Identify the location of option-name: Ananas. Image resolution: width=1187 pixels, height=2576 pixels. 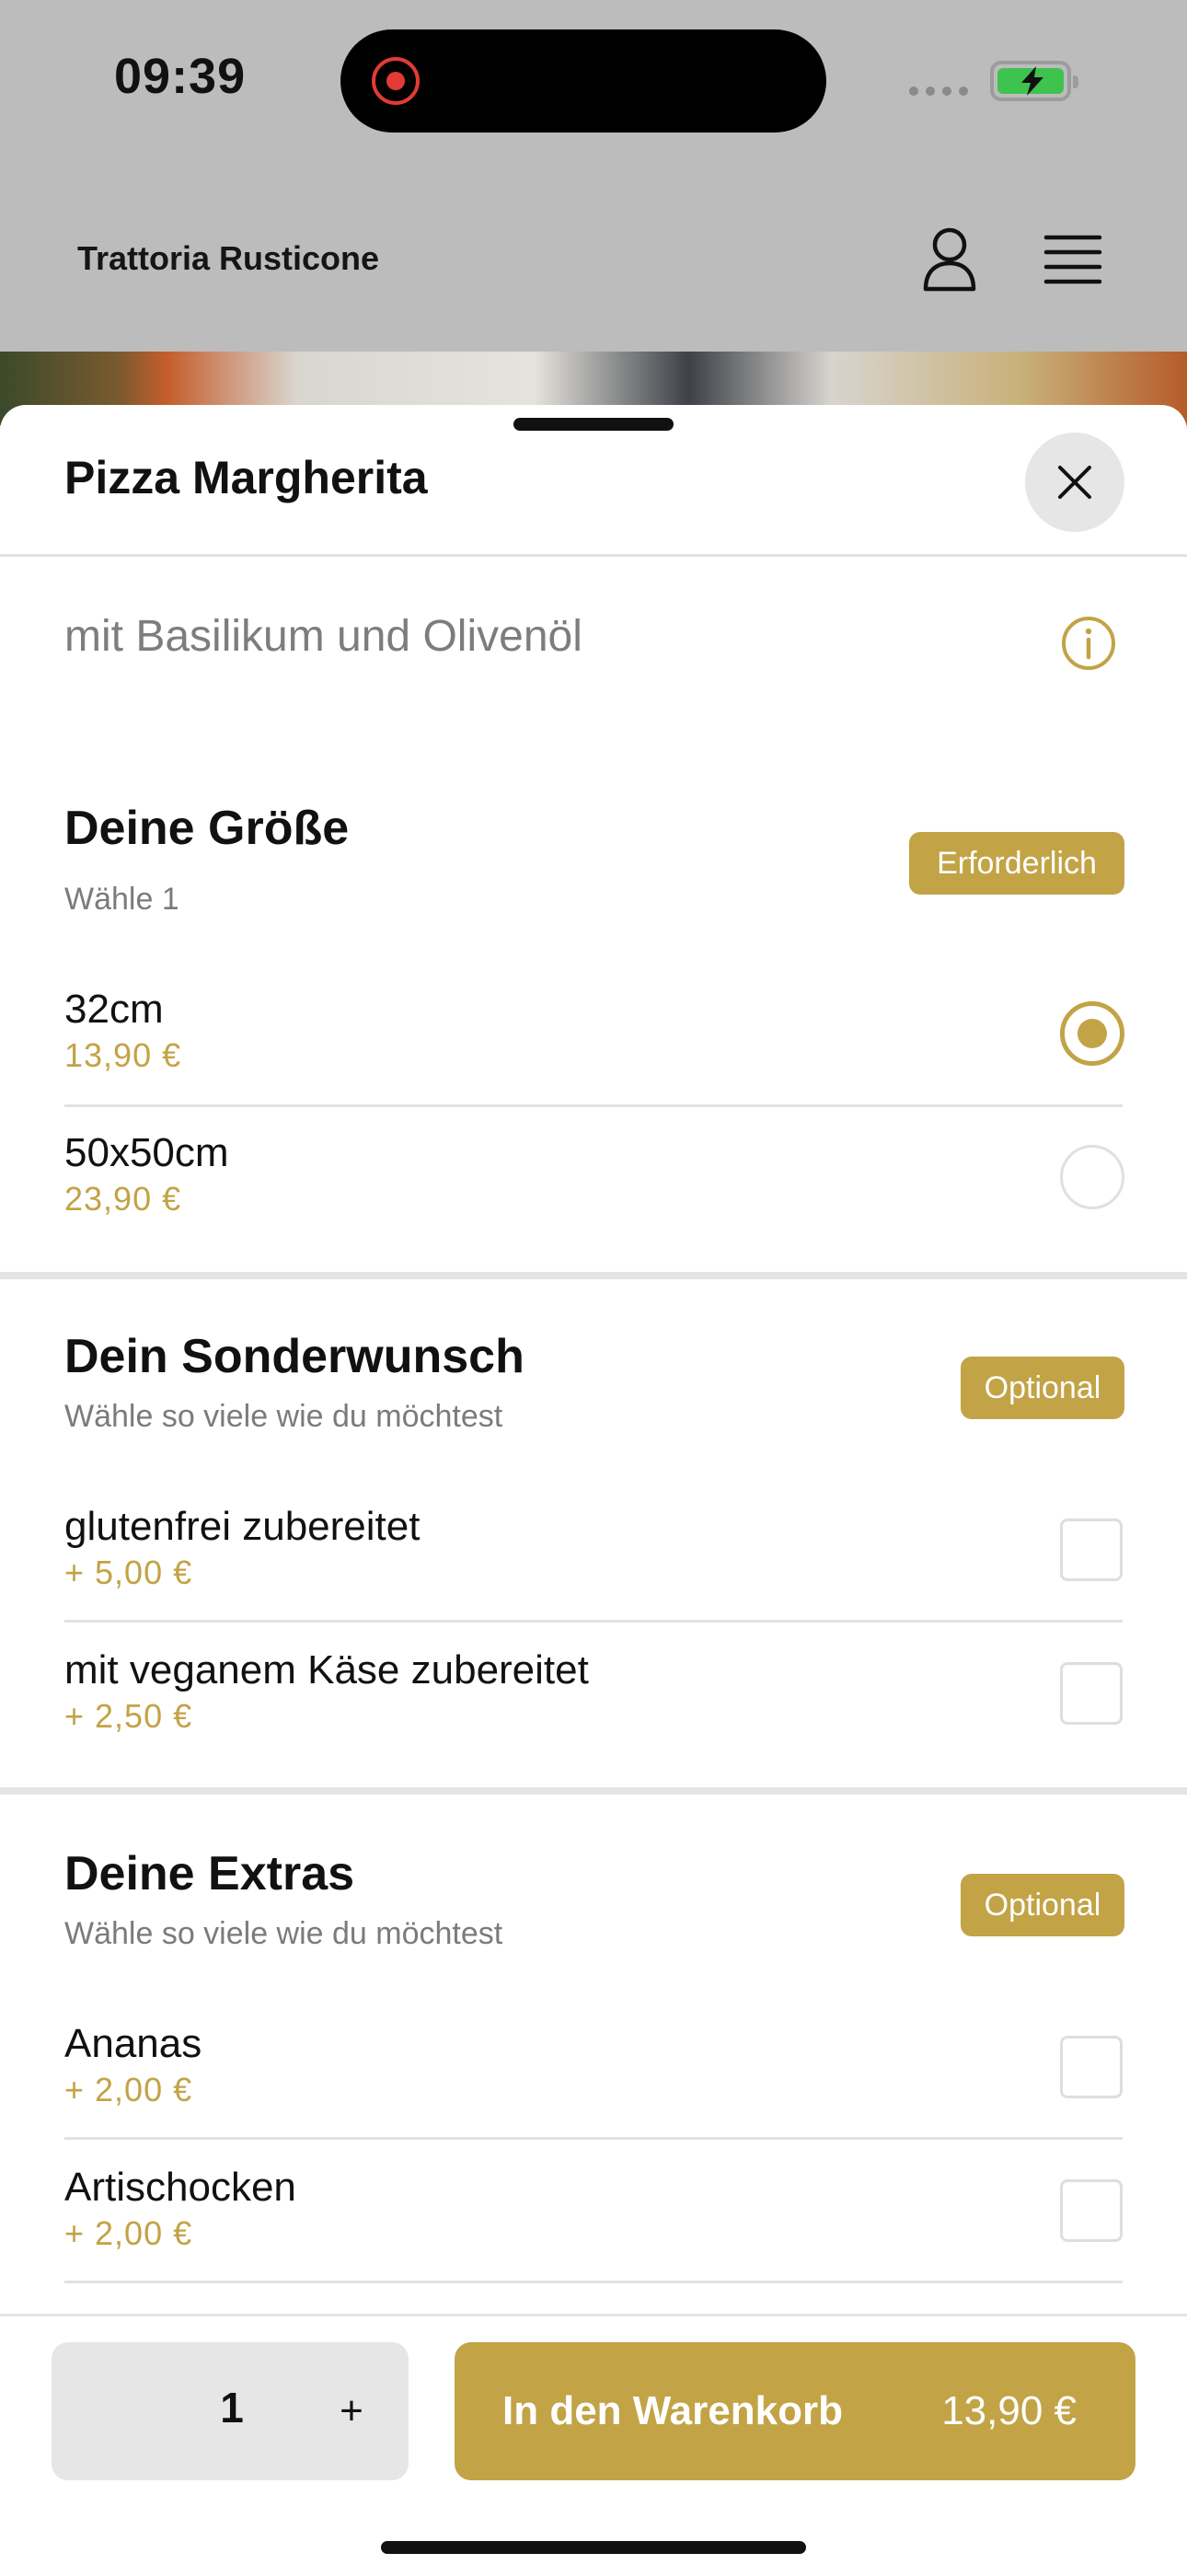
(133, 2043).